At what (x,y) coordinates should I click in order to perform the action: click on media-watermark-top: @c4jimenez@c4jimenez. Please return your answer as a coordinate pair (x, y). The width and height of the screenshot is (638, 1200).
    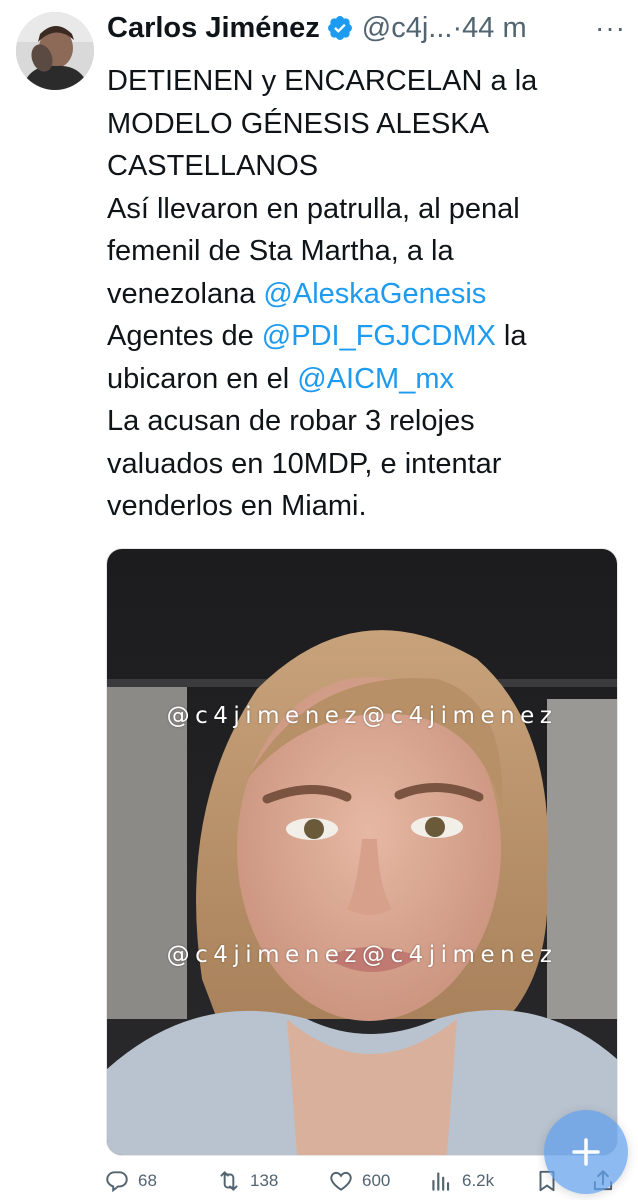
    Looking at the image, I should click on (362, 716).